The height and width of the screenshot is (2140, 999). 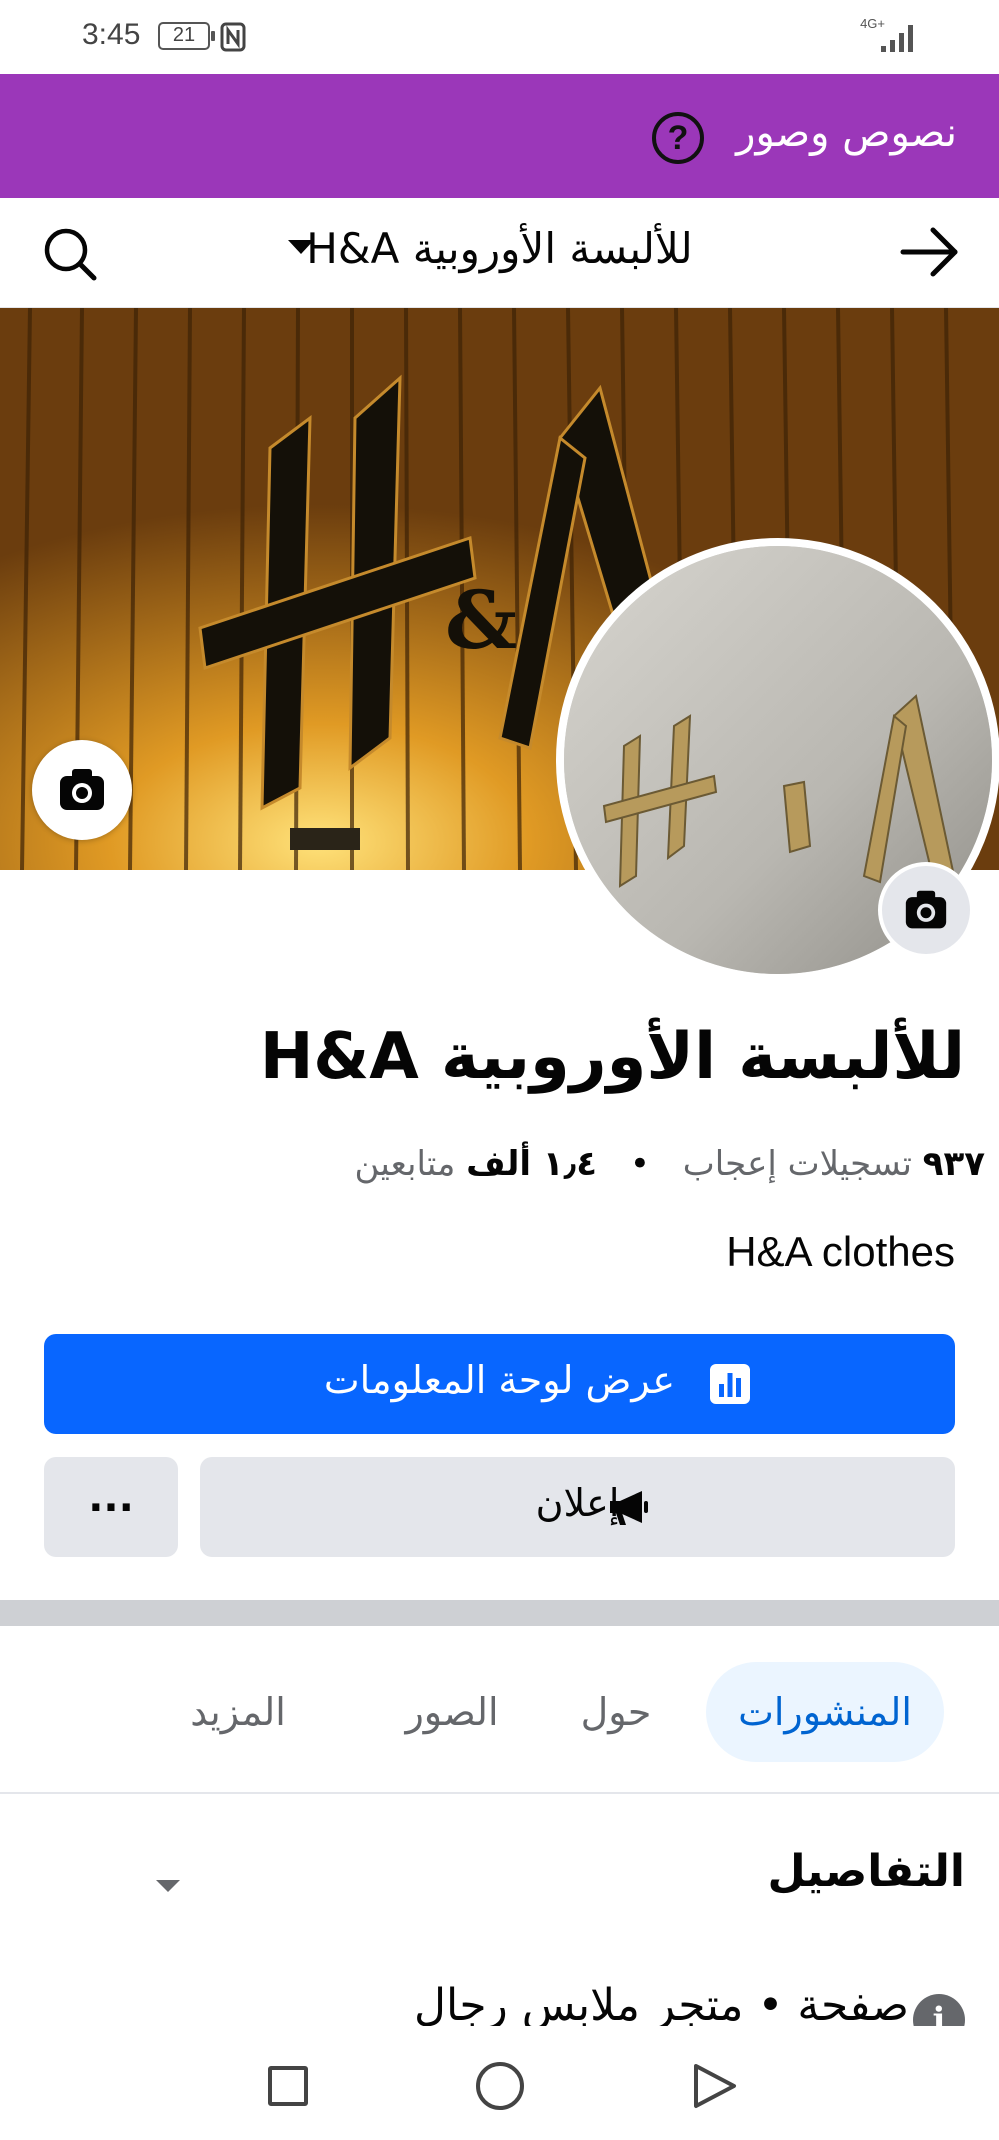 I want to click on page-header: H&A للألبسة الأوروبية, so click(x=499, y=253).